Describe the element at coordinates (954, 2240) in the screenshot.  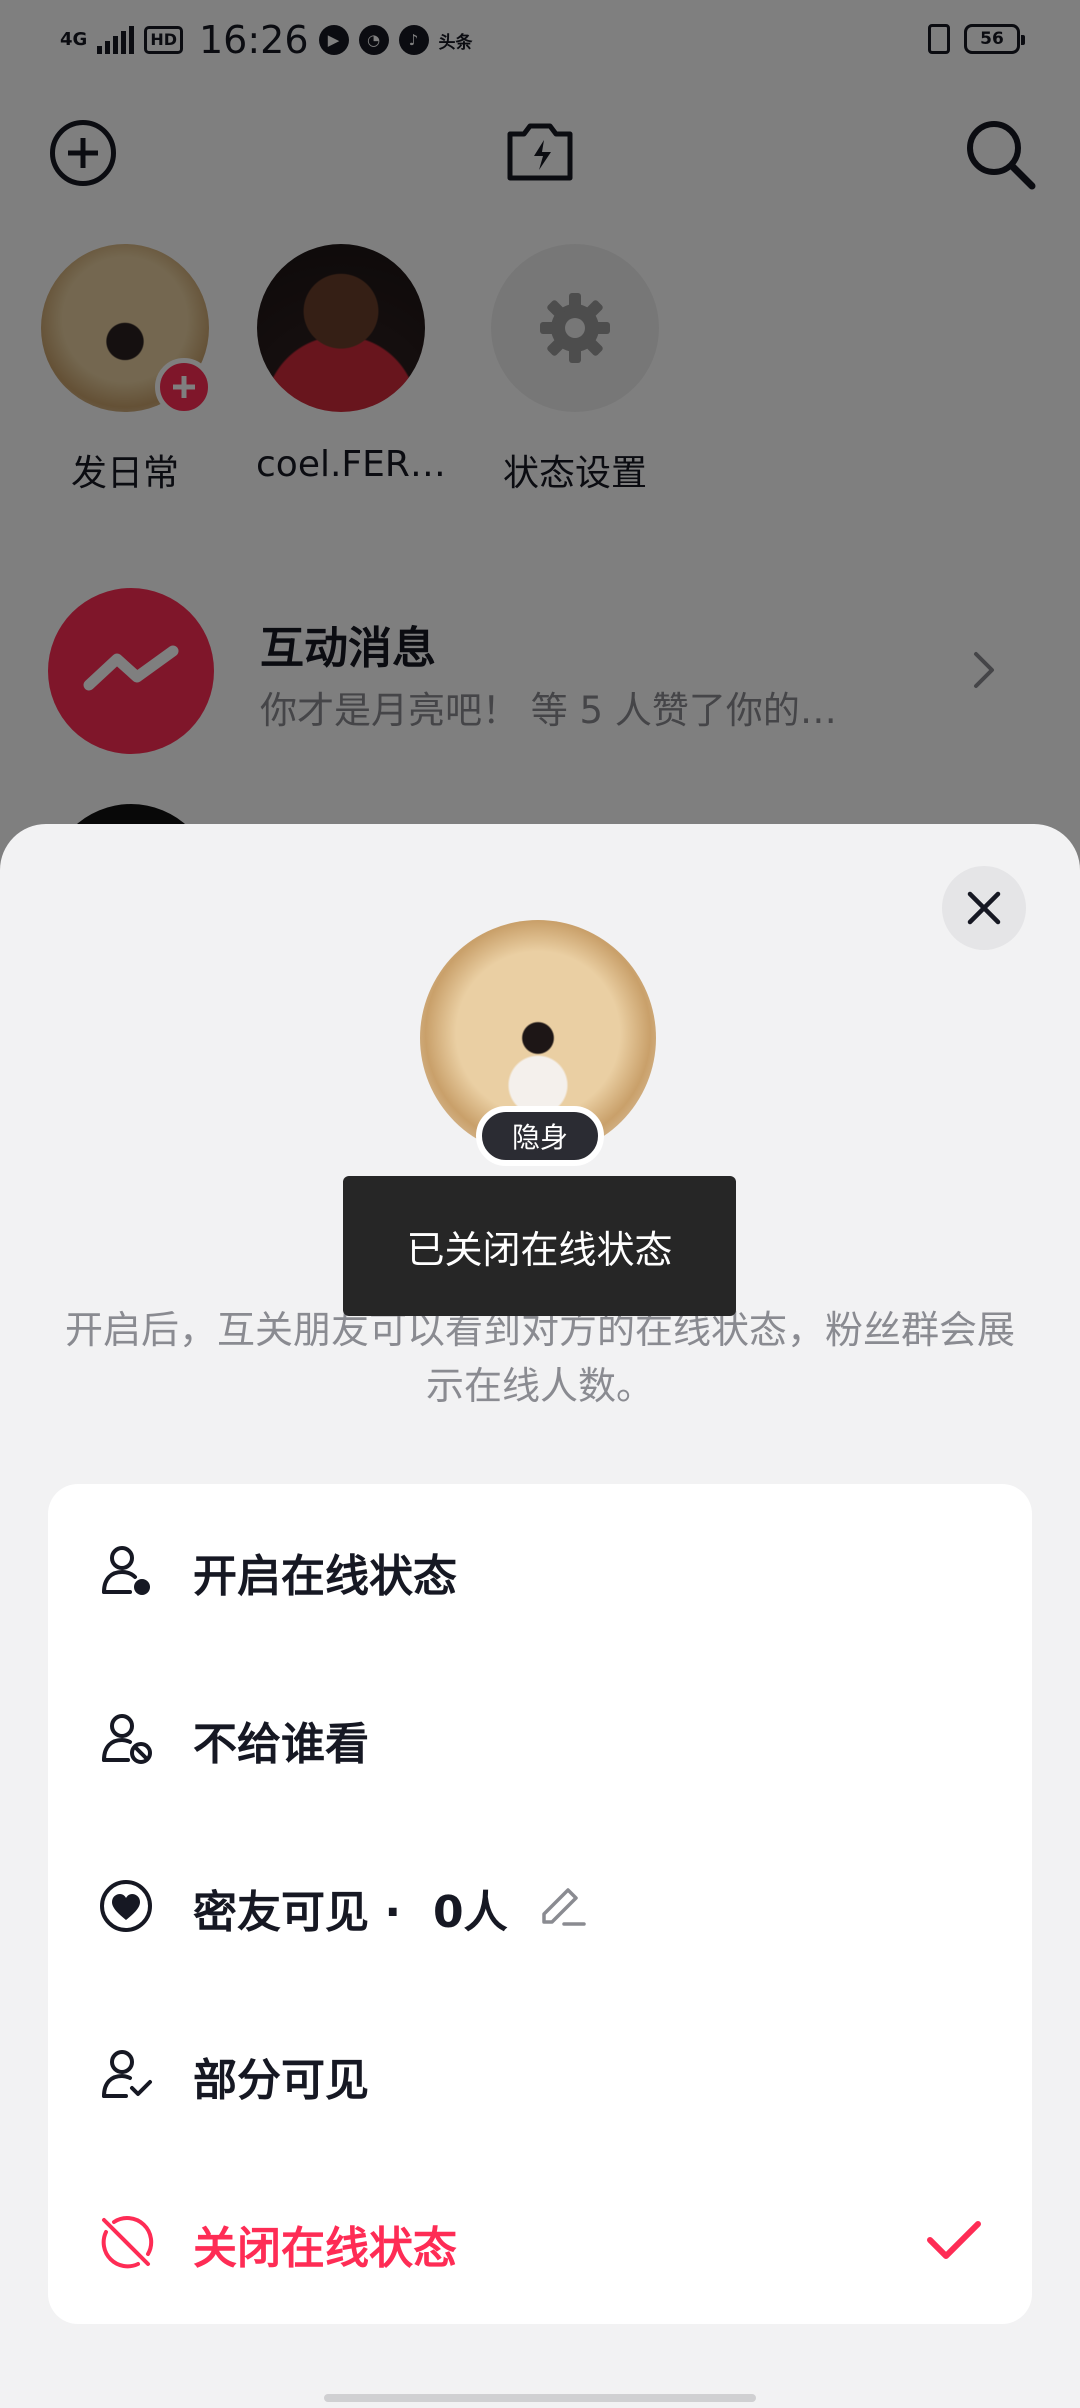
I see `check-icon` at that location.